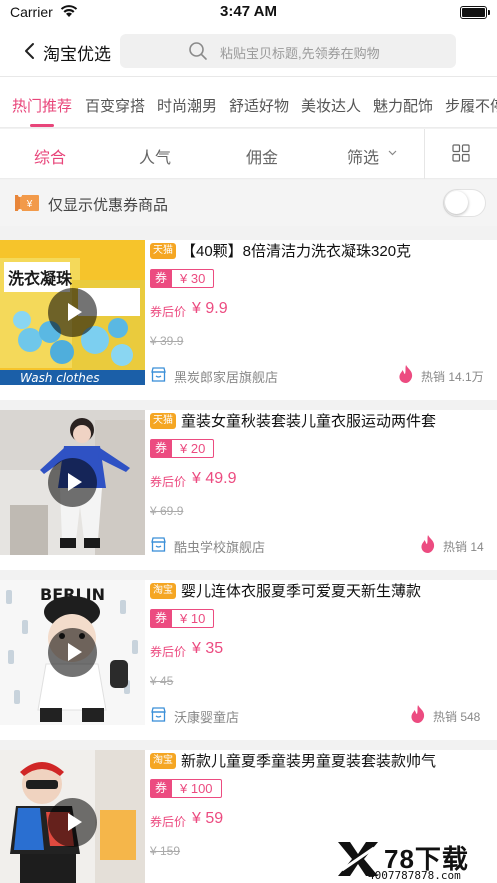 Image resolution: width=497 pixels, height=883 pixels. What do you see at coordinates (115, 105) in the screenshot?
I see `tab-outfits: 百变穿搭` at bounding box center [115, 105].